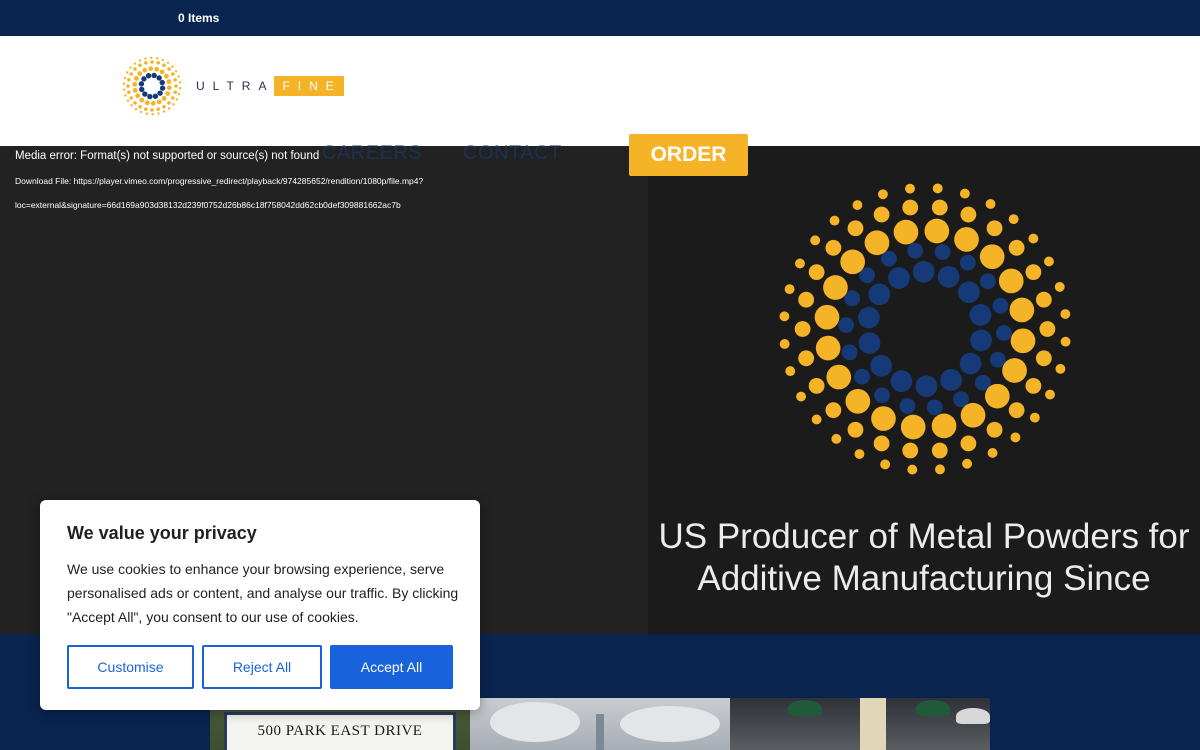 This screenshot has width=1200, height=750. I want to click on skyline-photo, so click(600, 724).